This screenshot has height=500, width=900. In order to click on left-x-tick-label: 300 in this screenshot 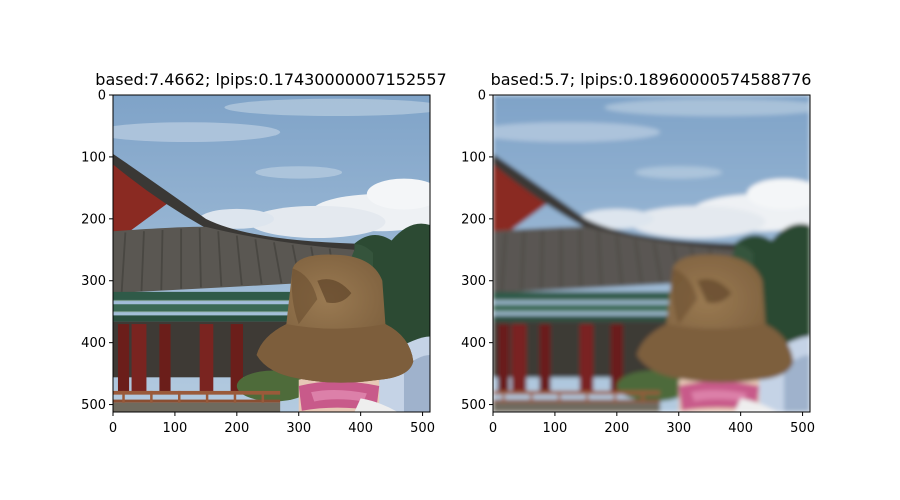, I will do `click(298, 428)`.